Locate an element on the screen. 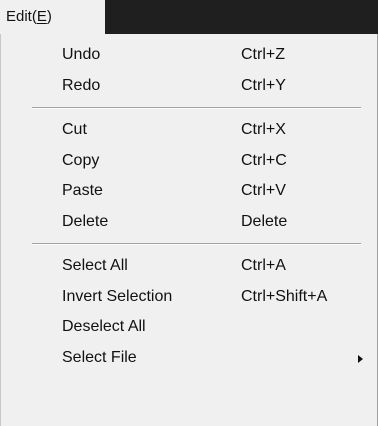 The width and height of the screenshot is (378, 426). menu-item-paste-label: Paste is located at coordinates (82, 190).